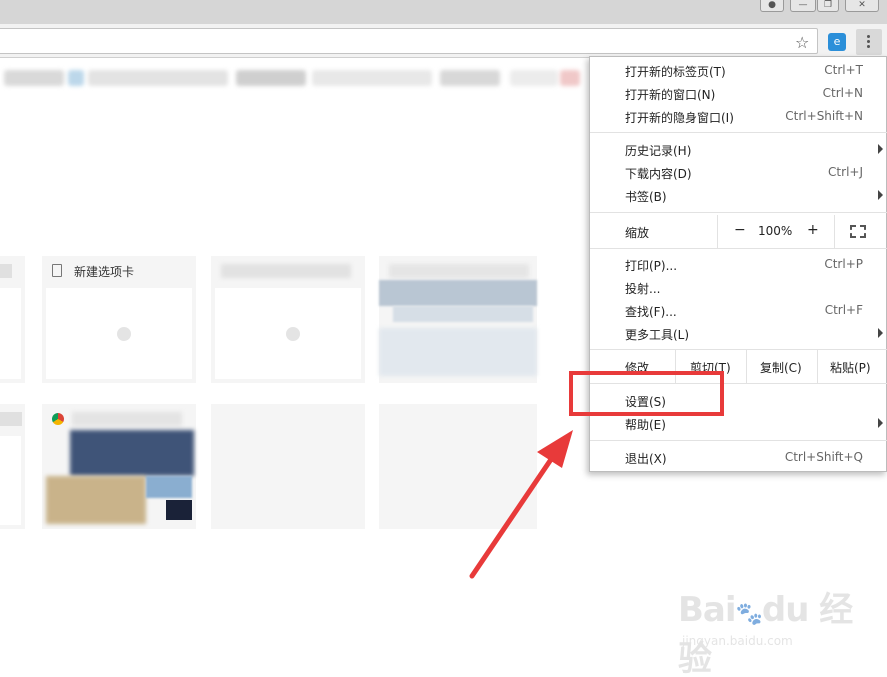 This screenshot has width=887, height=677. Describe the element at coordinates (845, 172) in the screenshot. I see `menu-item-shortcut: Ctrl+J` at that location.